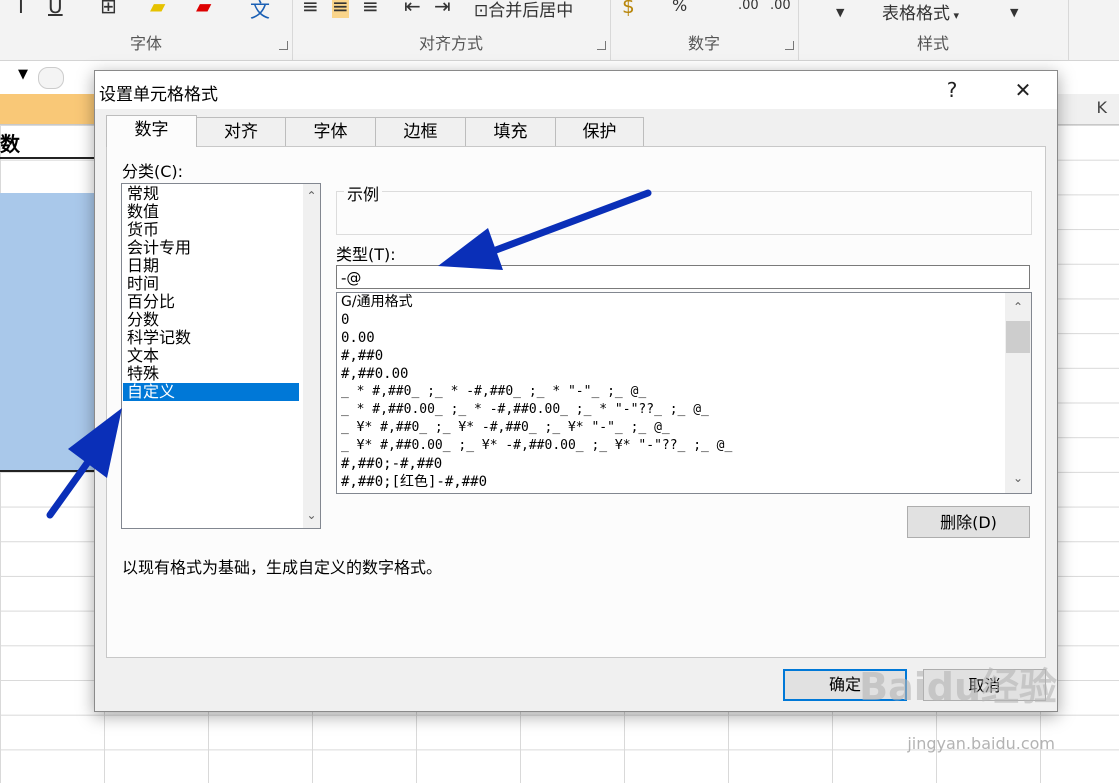  Describe the element at coordinates (84, 463) in the screenshot. I see `arrow-to-custom-category` at that location.